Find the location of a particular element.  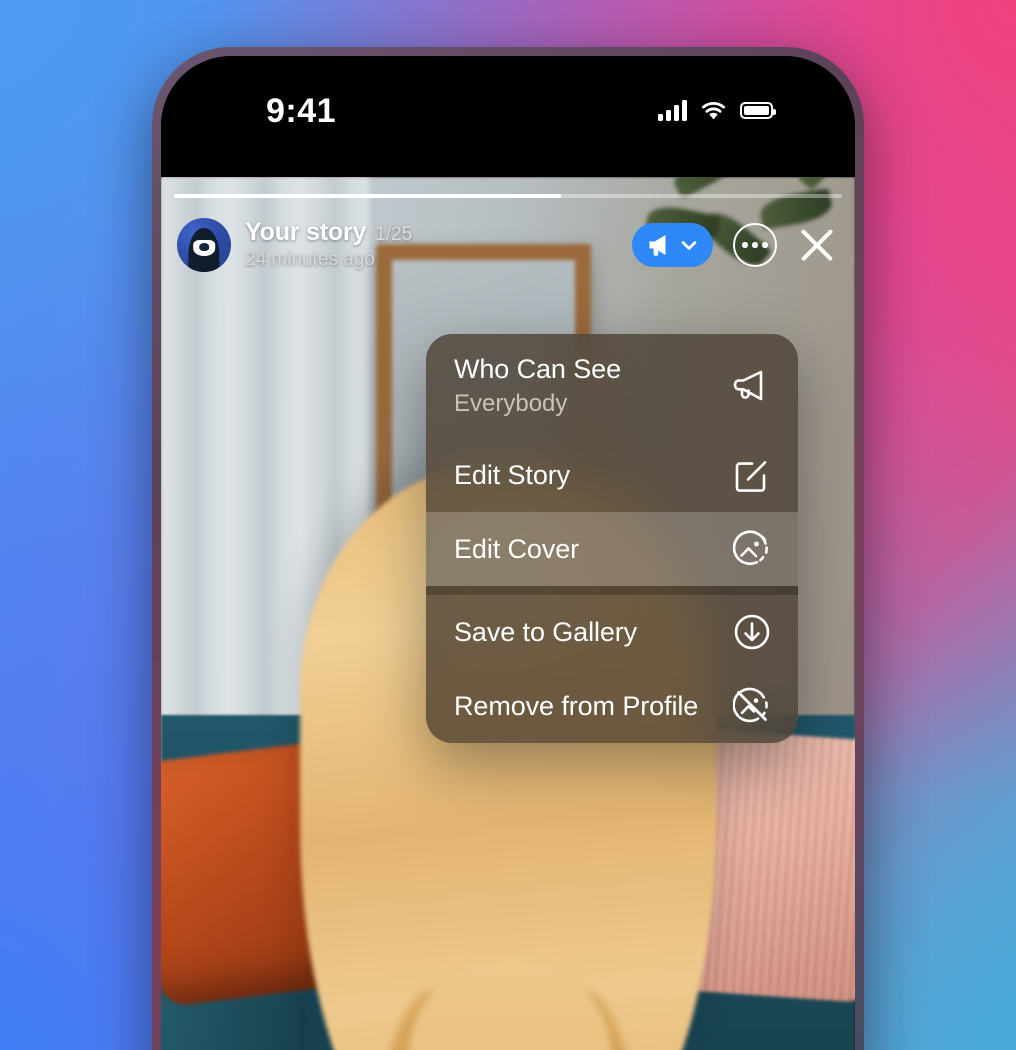

hide-from-profile-slash-icon is located at coordinates (752, 706).